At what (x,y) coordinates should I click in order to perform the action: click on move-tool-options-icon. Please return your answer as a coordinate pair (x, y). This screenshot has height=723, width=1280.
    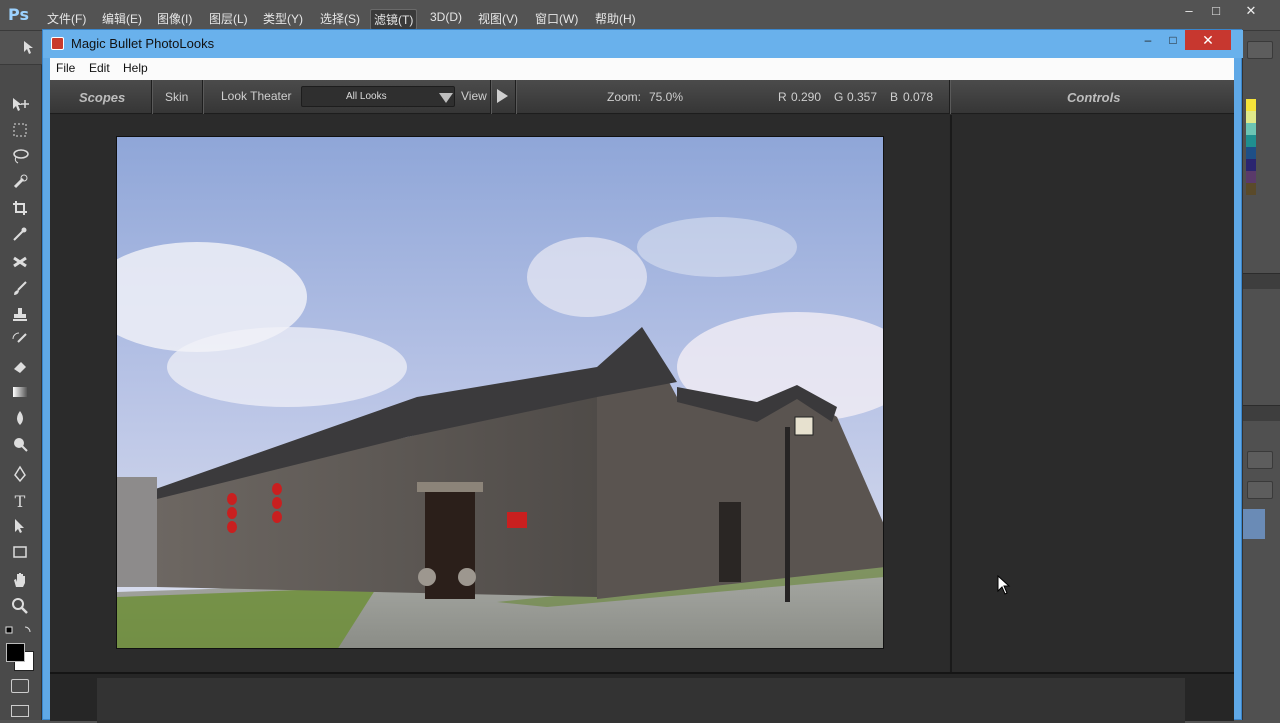
    Looking at the image, I should click on (31, 48).